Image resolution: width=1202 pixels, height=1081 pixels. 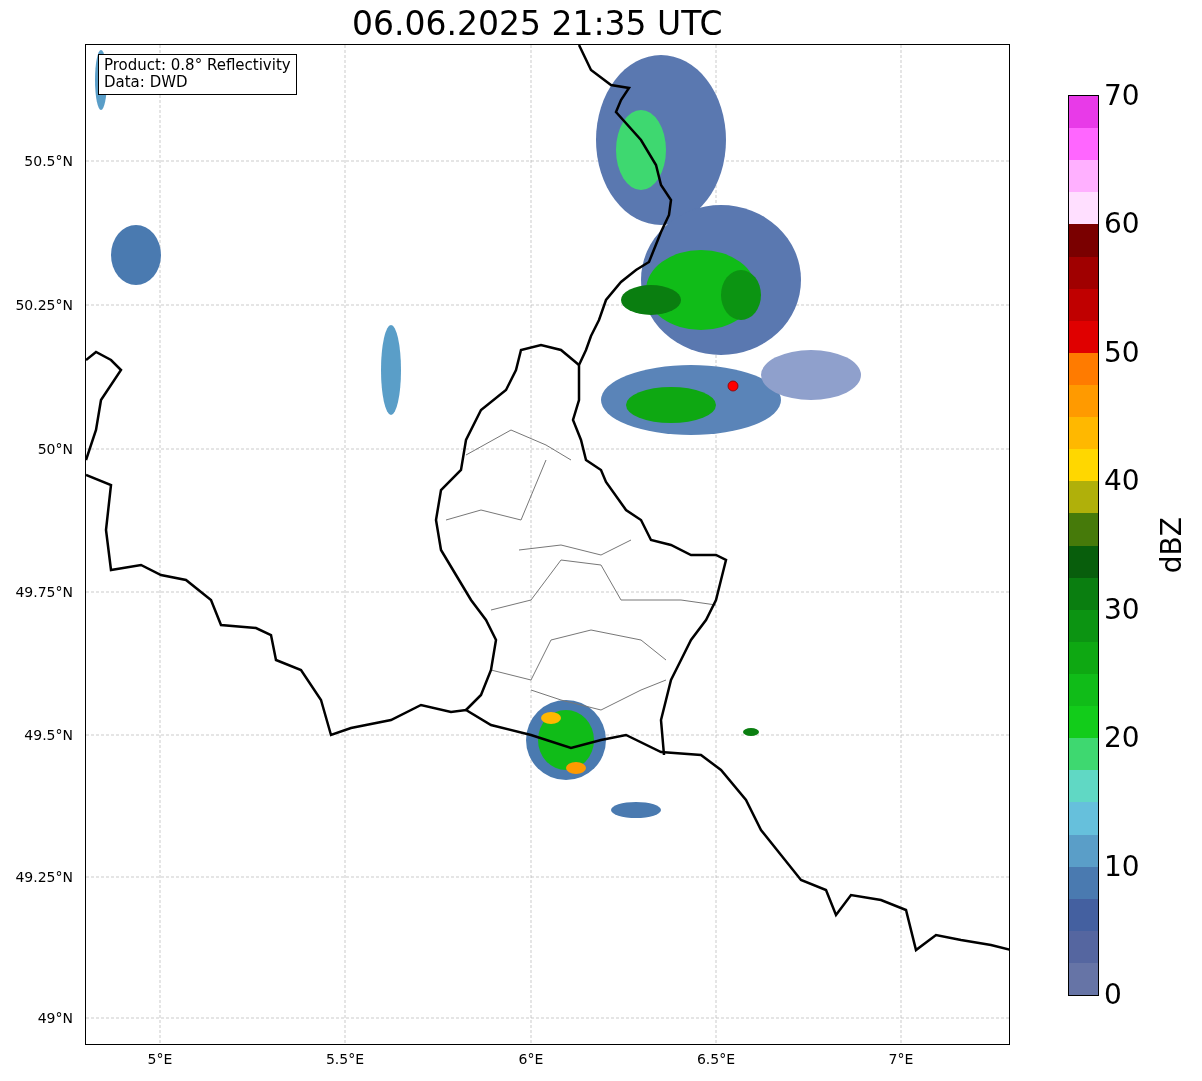 What do you see at coordinates (55, 1018) in the screenshot?
I see `latitude-label: 49°N` at bounding box center [55, 1018].